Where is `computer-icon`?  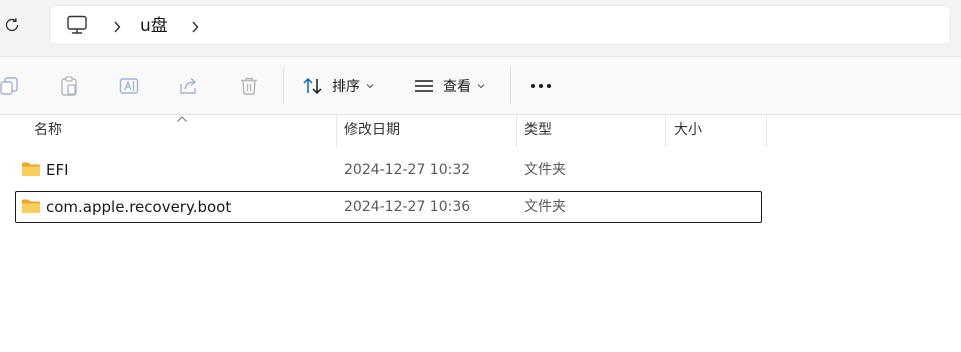
computer-icon is located at coordinates (77, 24).